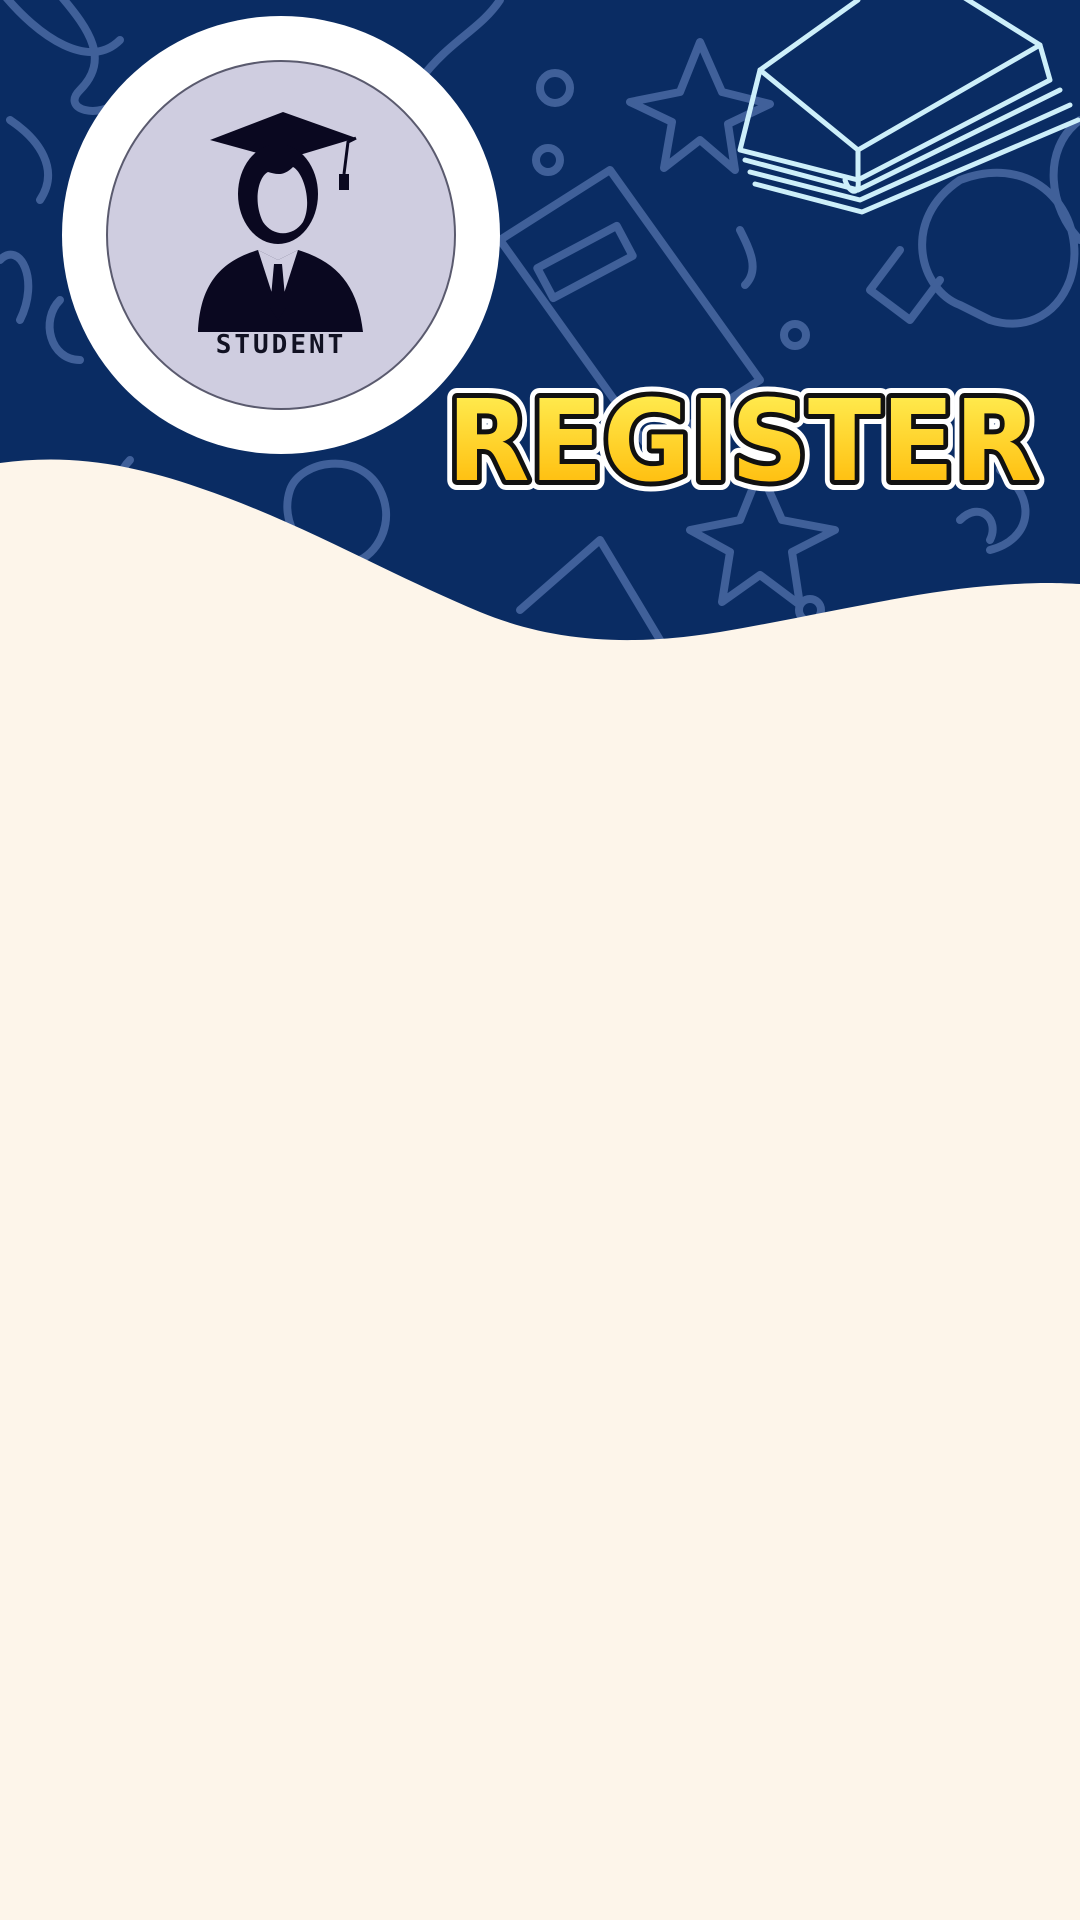  Describe the element at coordinates (281, 345) in the screenshot. I see `avatar-caption: STUDENT` at that location.